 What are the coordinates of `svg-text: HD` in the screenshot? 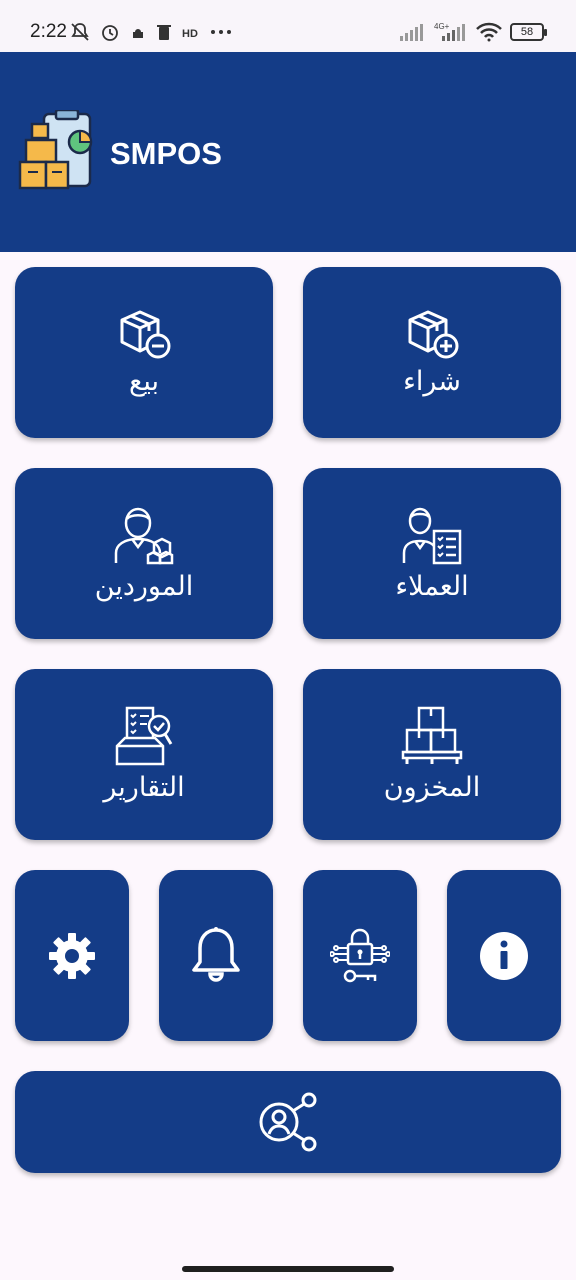 It's located at (190, 33).